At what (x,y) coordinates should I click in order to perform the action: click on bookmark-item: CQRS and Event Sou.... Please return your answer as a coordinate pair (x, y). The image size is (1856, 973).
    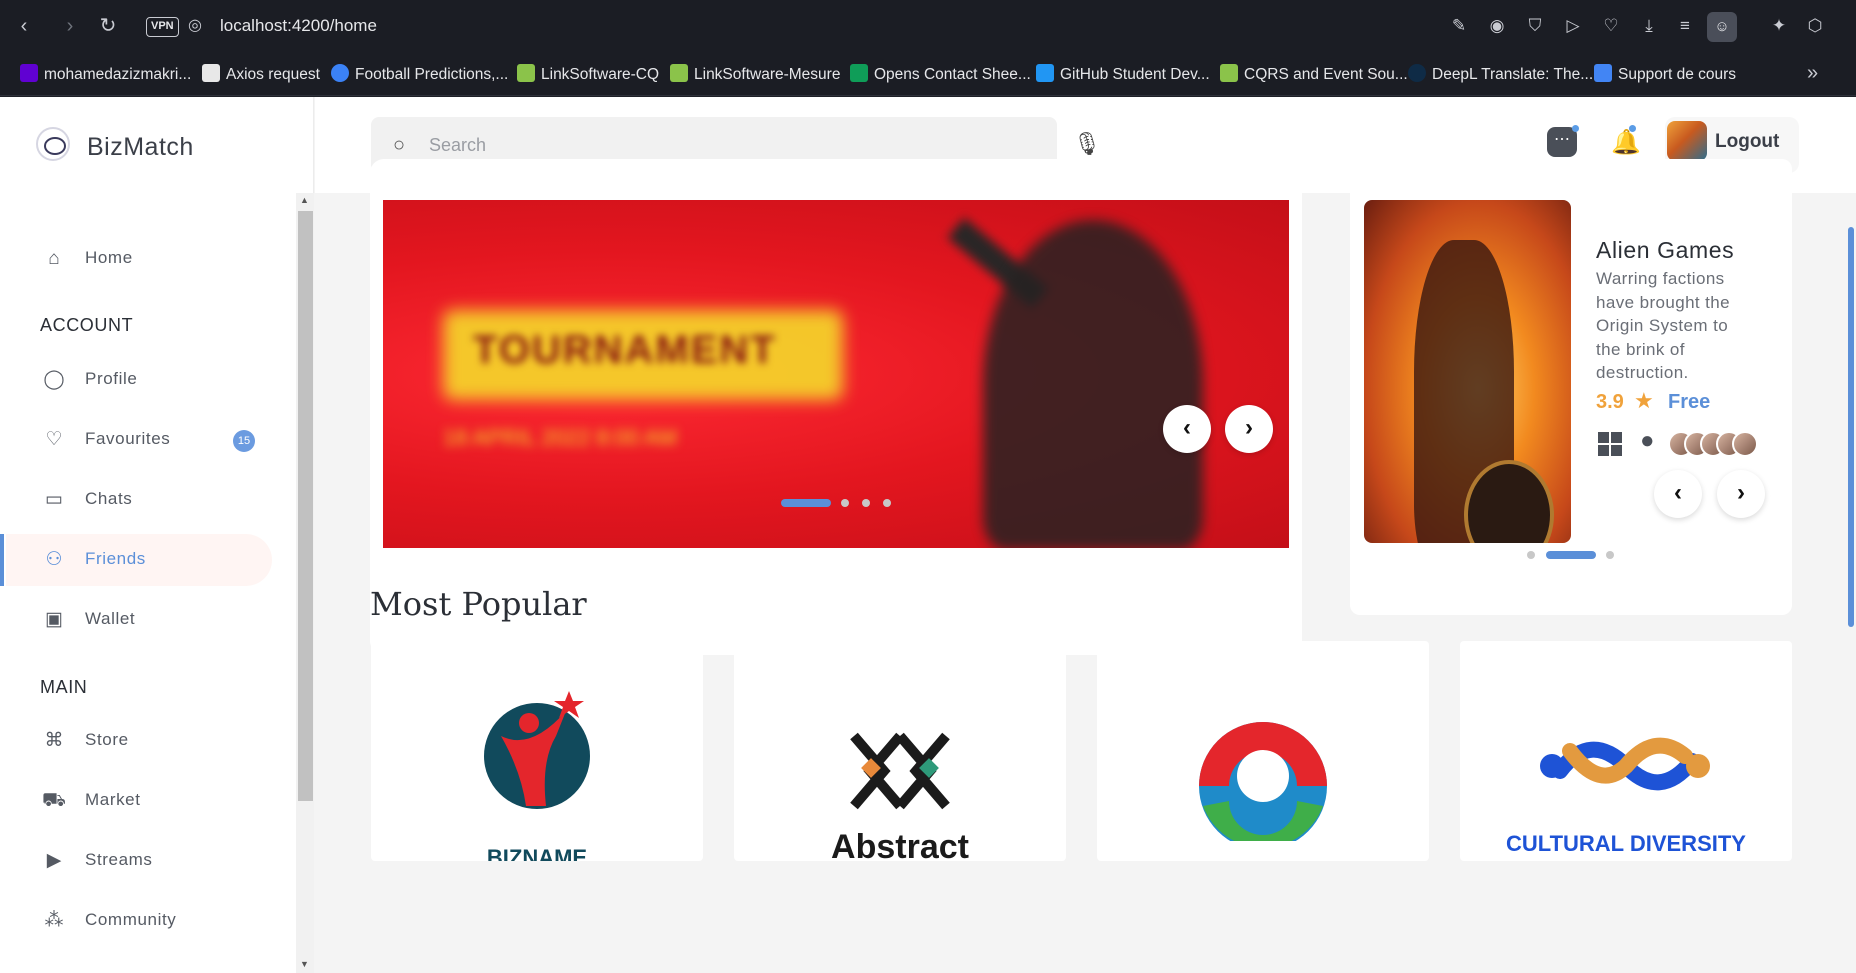
    Looking at the image, I should click on (1314, 75).